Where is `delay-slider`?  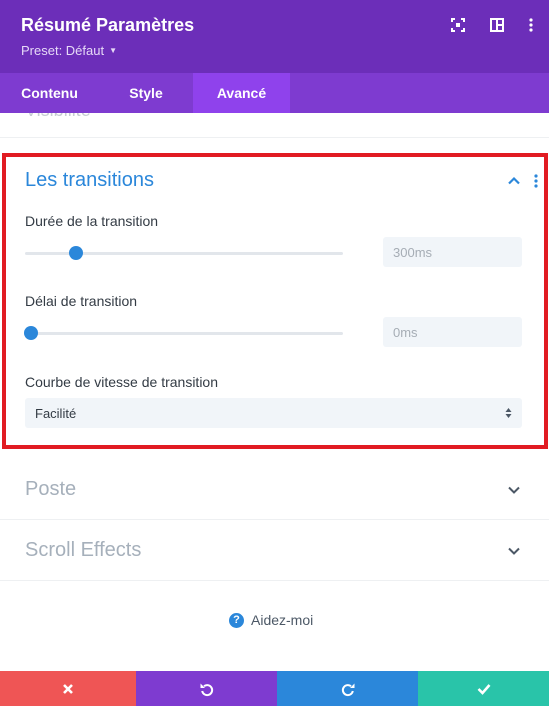 delay-slider is located at coordinates (183, 333).